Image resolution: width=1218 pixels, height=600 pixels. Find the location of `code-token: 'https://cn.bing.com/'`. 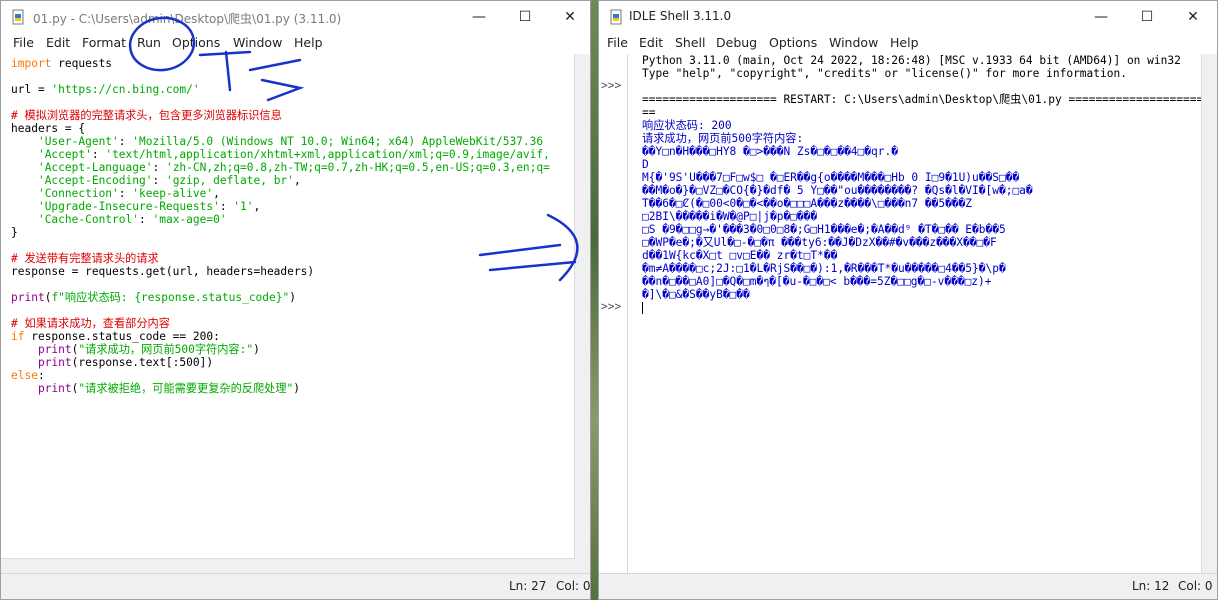

code-token: 'https://cn.bing.com/' is located at coordinates (125, 89).